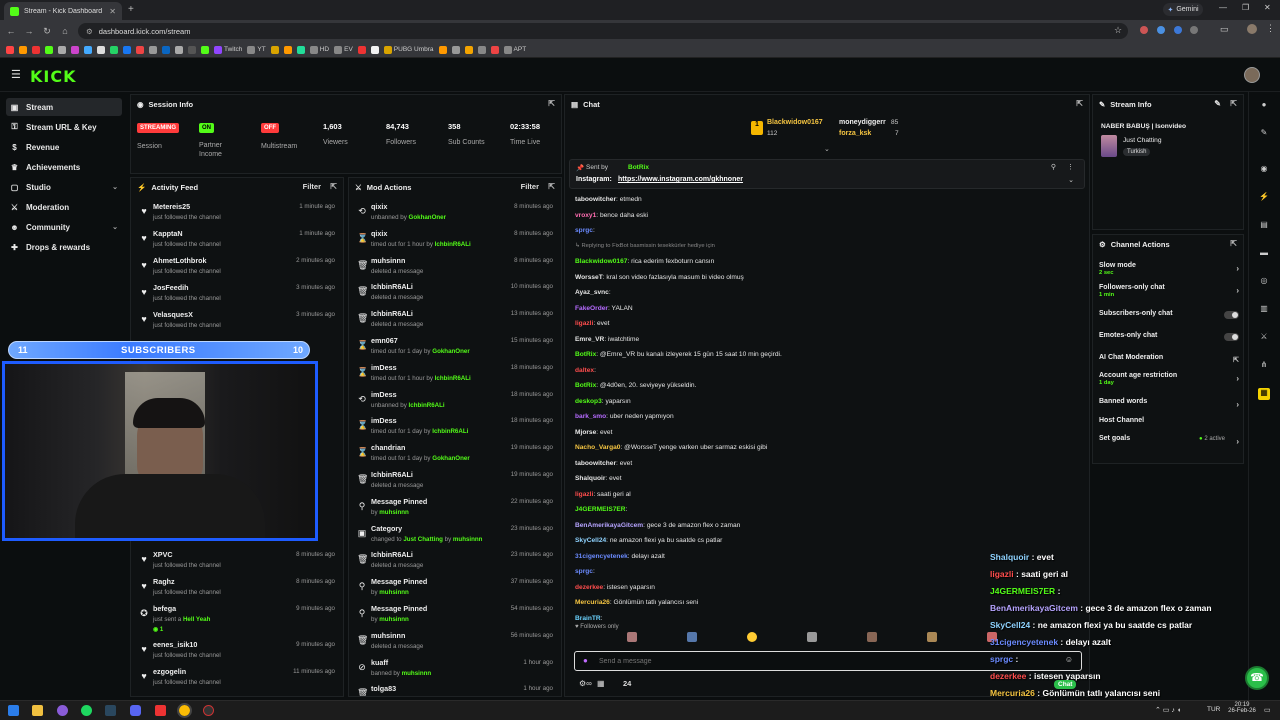 This screenshot has width=1280, height=720. Describe the element at coordinates (1264, 282) in the screenshot. I see `broadcast-icon: ◎` at that location.